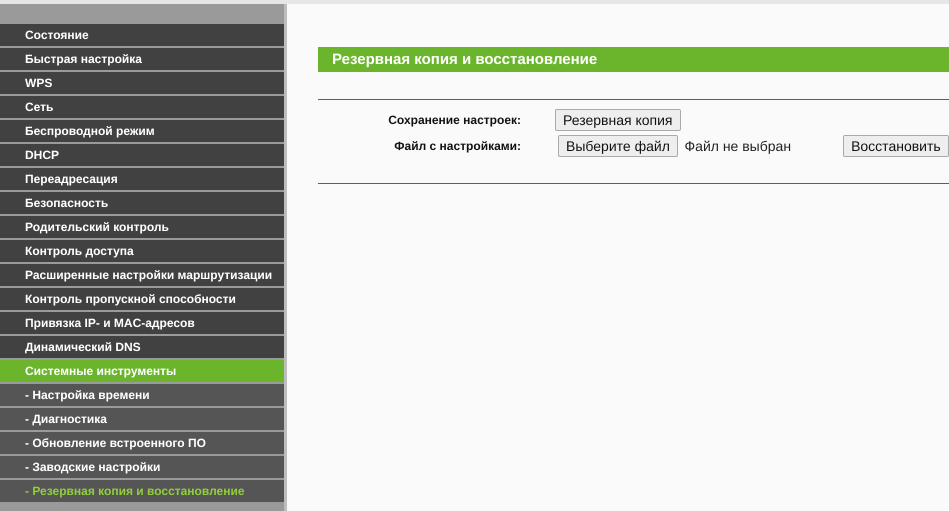  What do you see at coordinates (454, 120) in the screenshot?
I see `field-label: Сохранение настроек:` at bounding box center [454, 120].